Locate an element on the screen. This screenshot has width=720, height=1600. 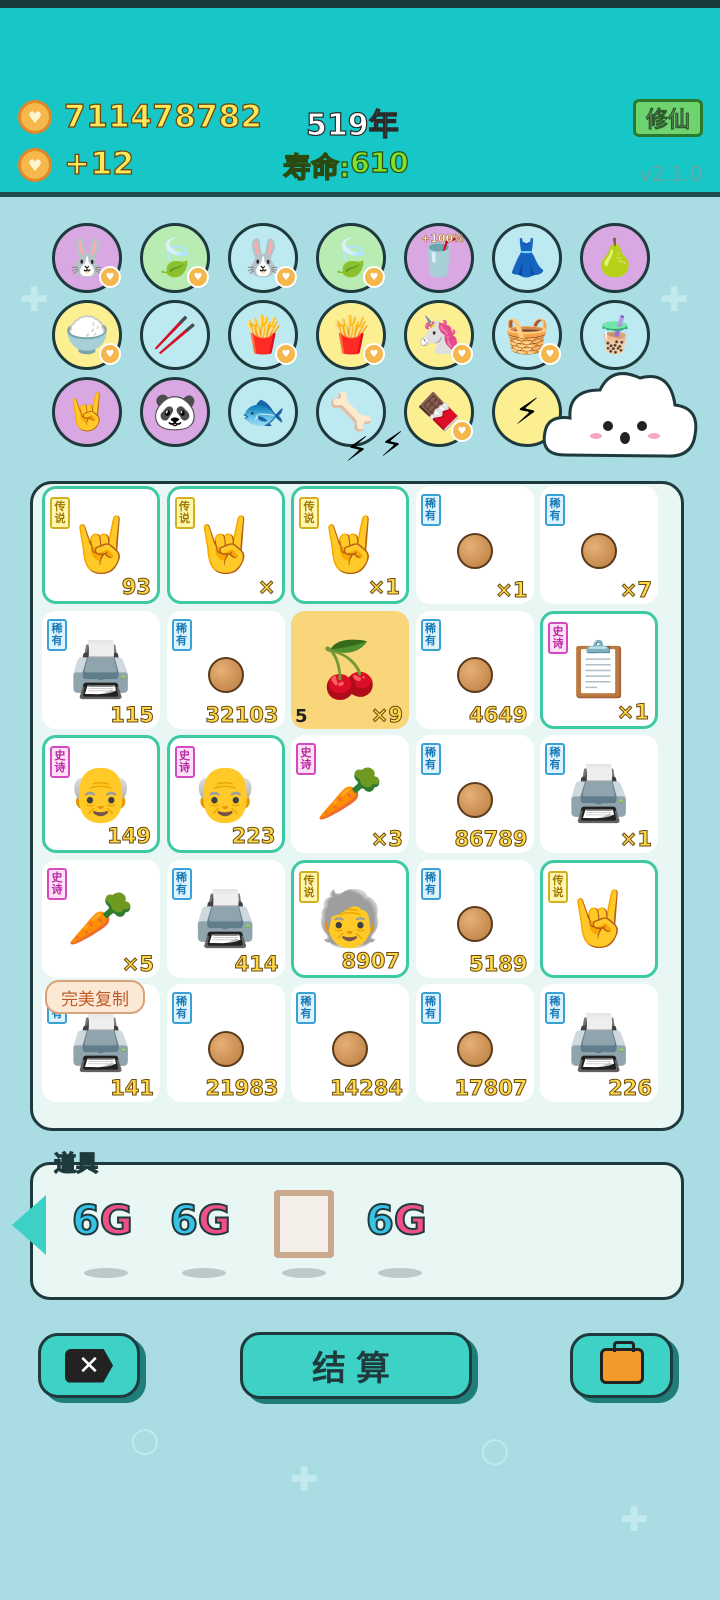
board-cell: 史诗 👴 223 is located at coordinates (225, 794).